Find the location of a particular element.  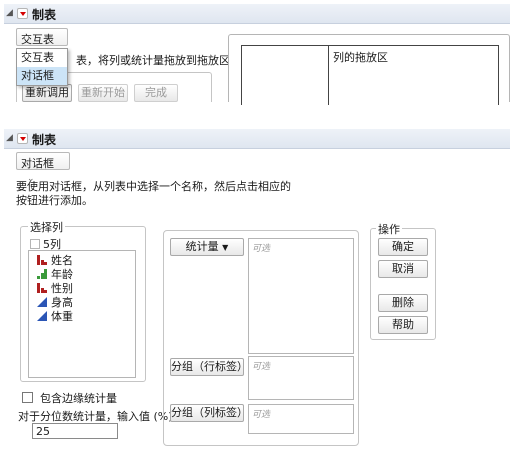

list-item: 体重 is located at coordinates (55, 317).